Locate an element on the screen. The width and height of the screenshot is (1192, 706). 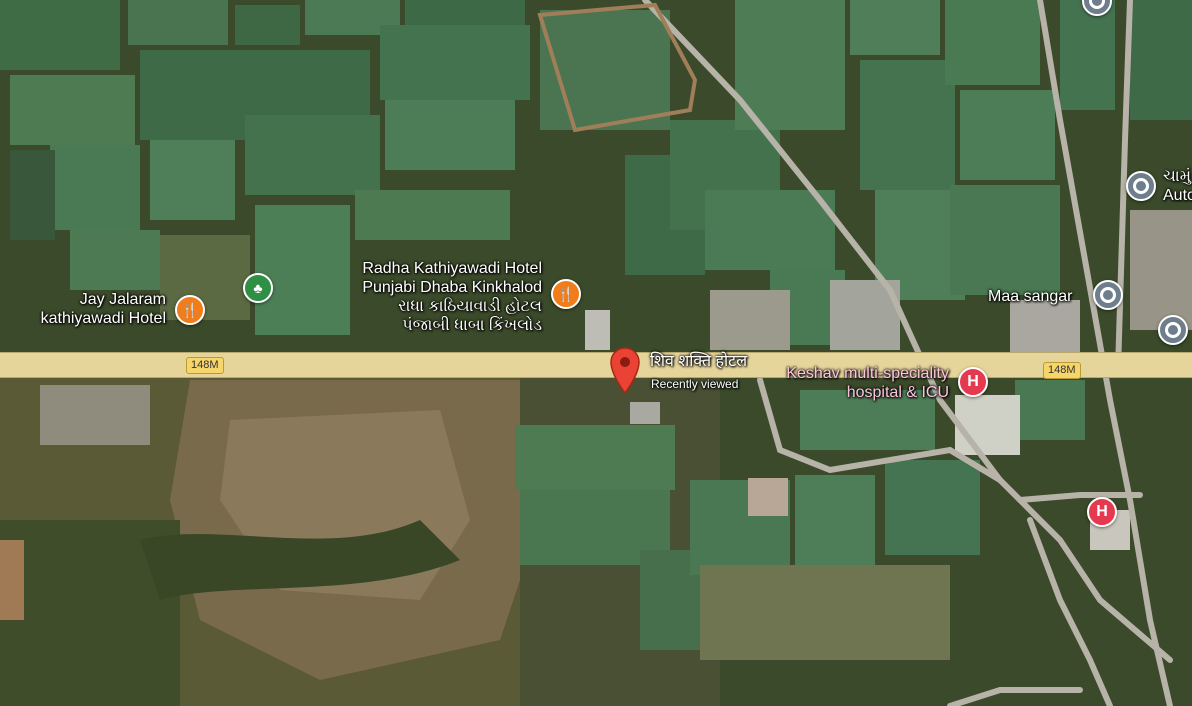
selected-place-subtitle: Recently viewed is located at coordinates (695, 384).